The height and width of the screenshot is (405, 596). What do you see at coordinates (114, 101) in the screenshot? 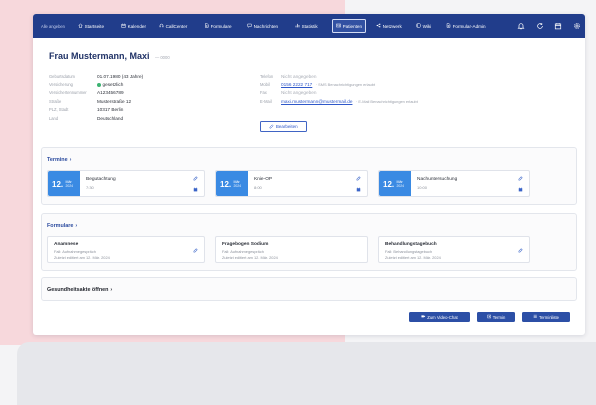
I see `detail-value: Musterstraße 12` at bounding box center [114, 101].